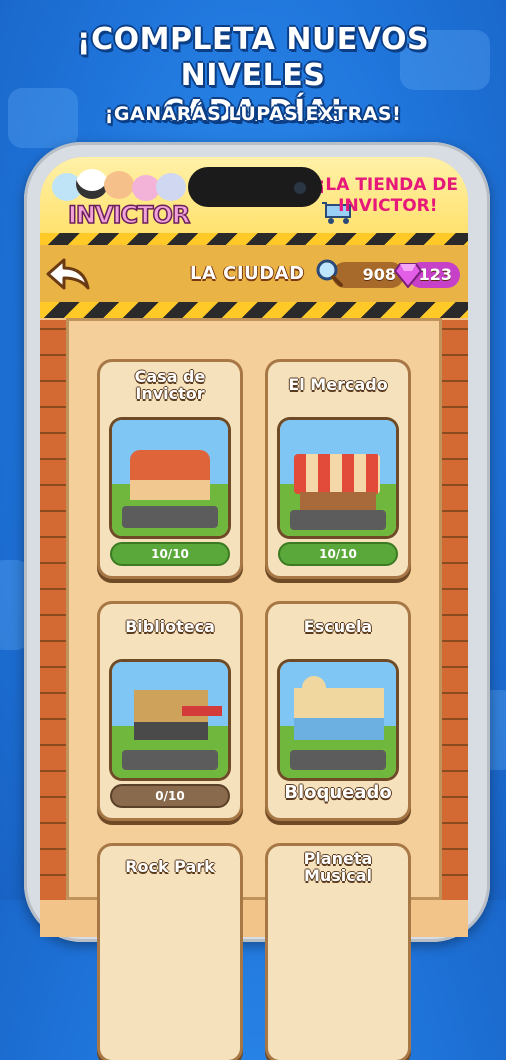 This screenshot has height=1060, width=506. What do you see at coordinates (329, 273) in the screenshot?
I see `magnifier-icon` at bounding box center [329, 273].